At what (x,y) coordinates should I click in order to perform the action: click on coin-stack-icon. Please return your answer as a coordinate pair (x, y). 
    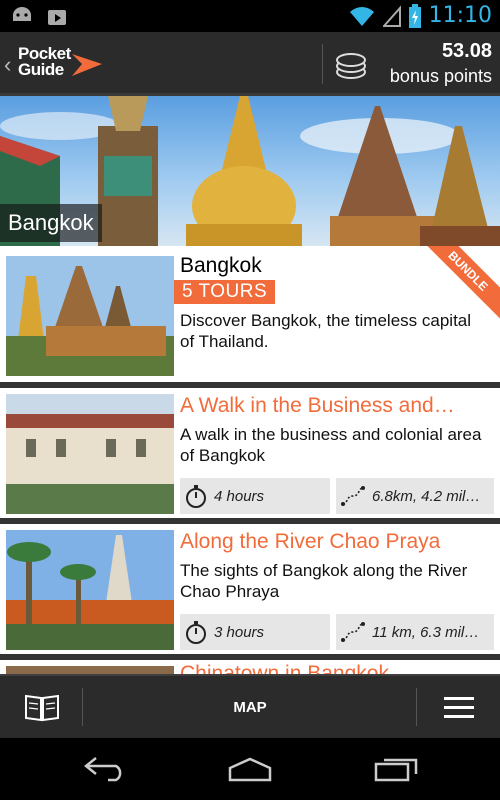
    Looking at the image, I should click on (351, 65).